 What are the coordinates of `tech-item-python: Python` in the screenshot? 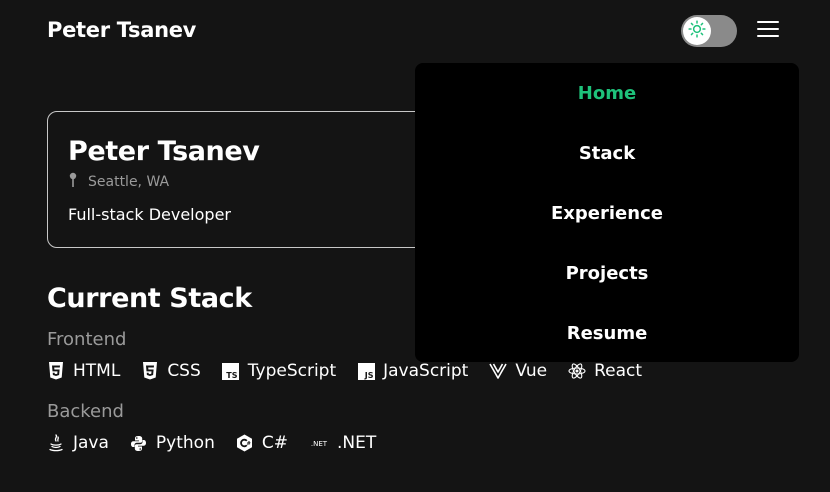 It's located at (172, 443).